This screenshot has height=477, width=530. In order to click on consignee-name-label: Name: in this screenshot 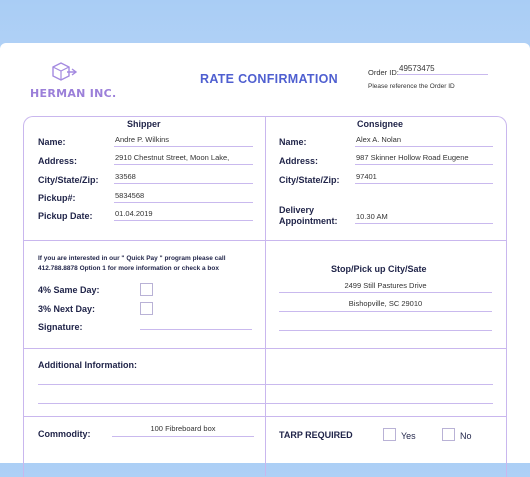, I will do `click(293, 142)`.